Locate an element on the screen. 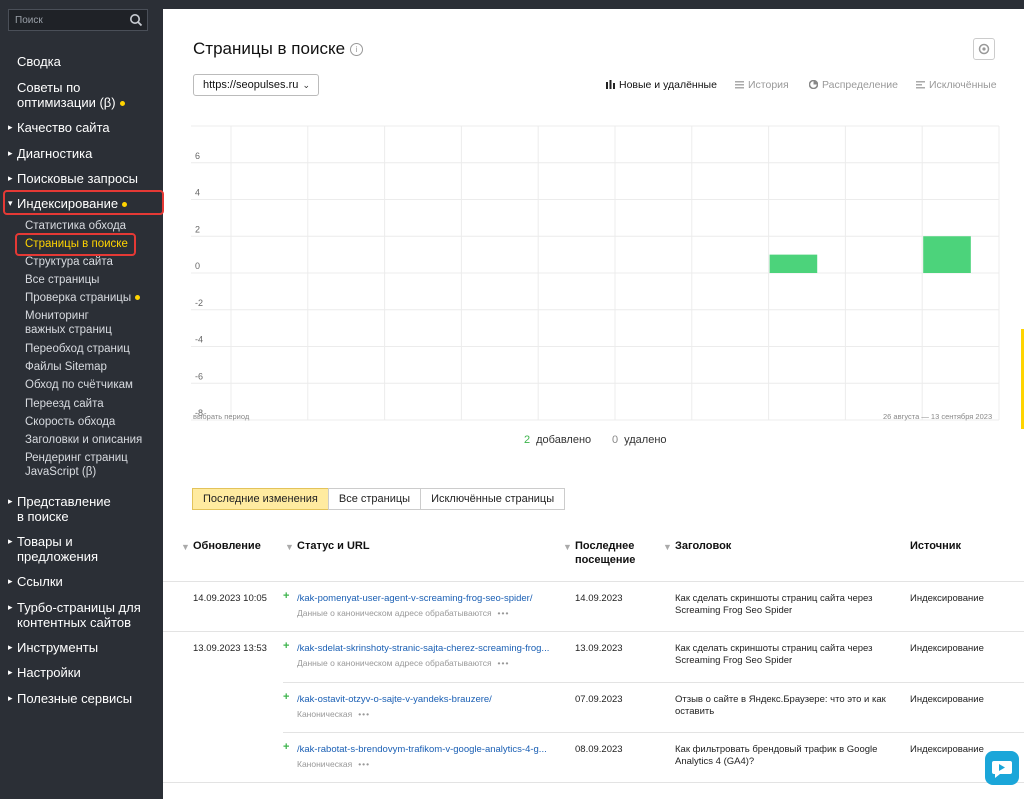  settings-gear-button is located at coordinates (984, 49).